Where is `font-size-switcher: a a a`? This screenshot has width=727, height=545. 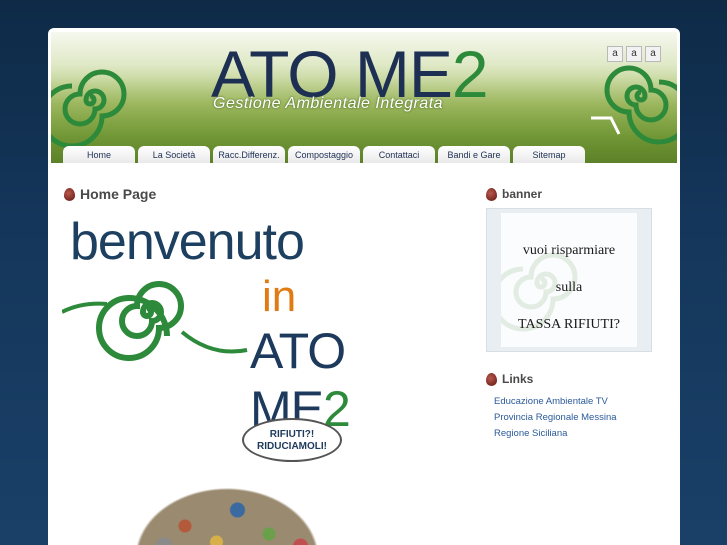
font-size-switcher: a a a is located at coordinates (637, 54).